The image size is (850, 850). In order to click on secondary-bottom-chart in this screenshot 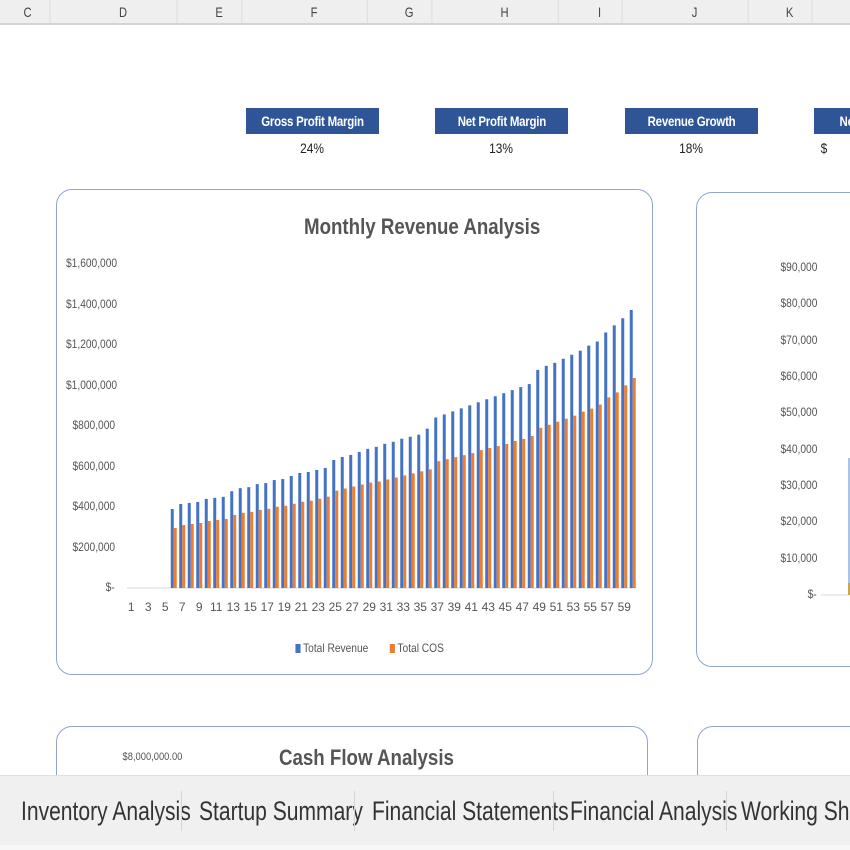, I will do `click(773, 750)`.